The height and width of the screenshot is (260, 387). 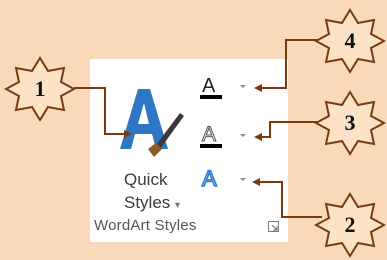 I want to click on callout-star-2: 2, so click(x=350, y=225).